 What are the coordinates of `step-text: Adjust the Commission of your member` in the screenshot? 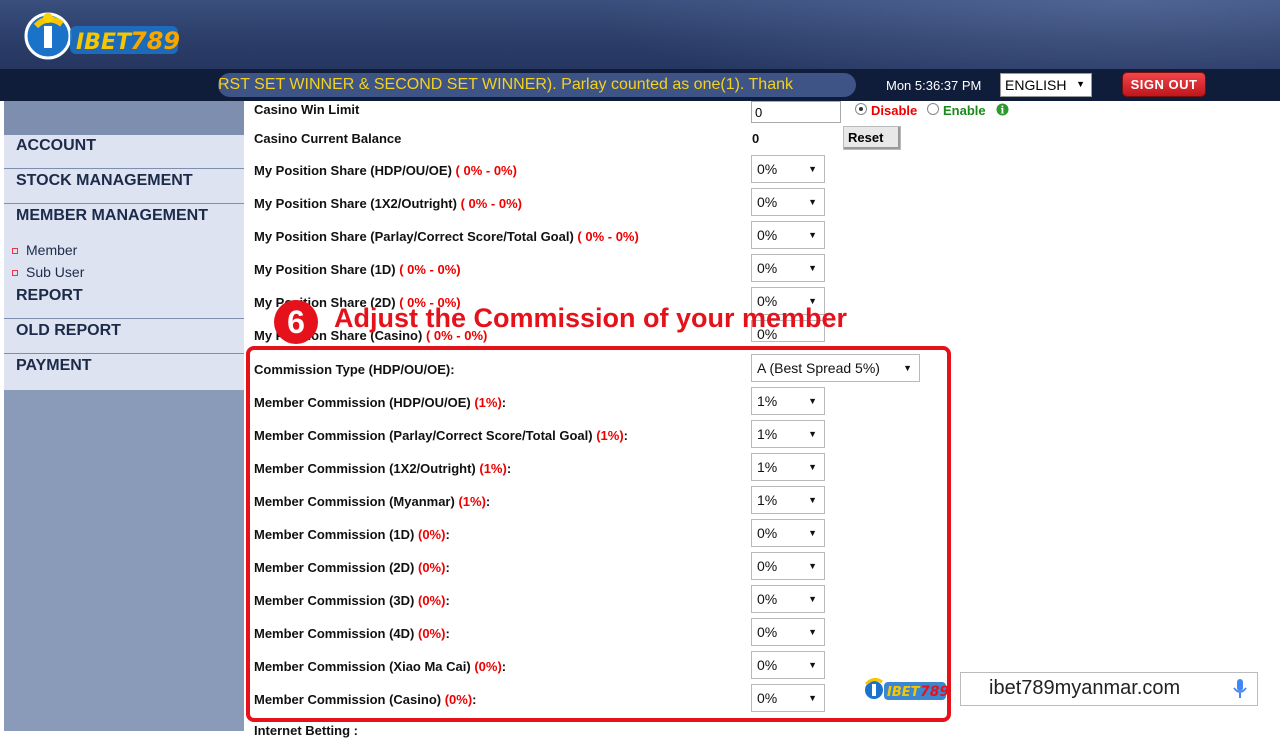 It's located at (591, 318).